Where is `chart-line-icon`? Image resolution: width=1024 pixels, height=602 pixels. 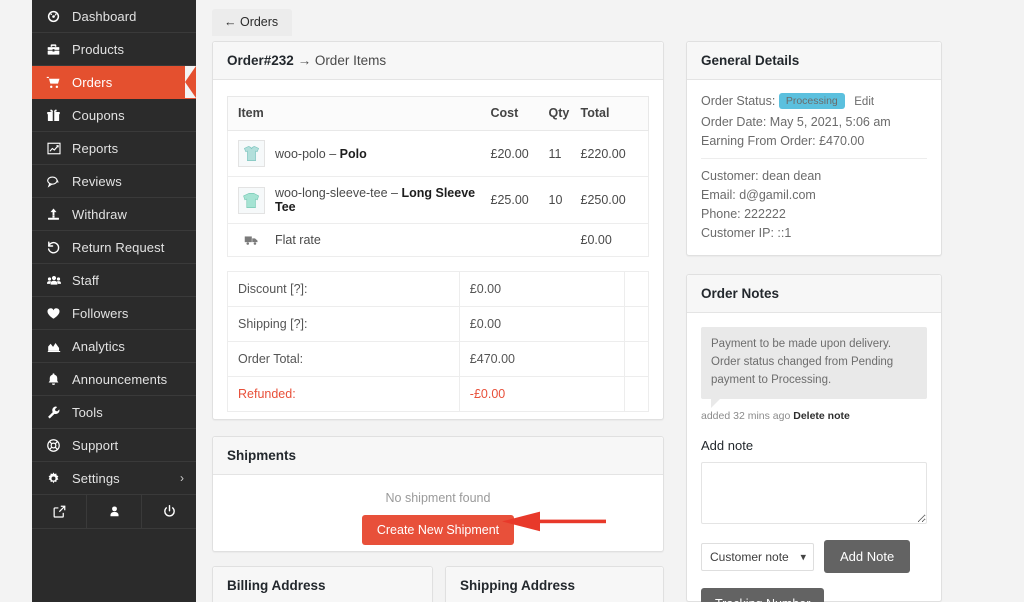 chart-line-icon is located at coordinates (59, 148).